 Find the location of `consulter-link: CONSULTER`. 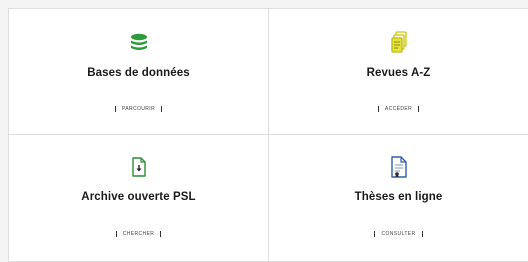

consulter-link: CONSULTER is located at coordinates (398, 234).